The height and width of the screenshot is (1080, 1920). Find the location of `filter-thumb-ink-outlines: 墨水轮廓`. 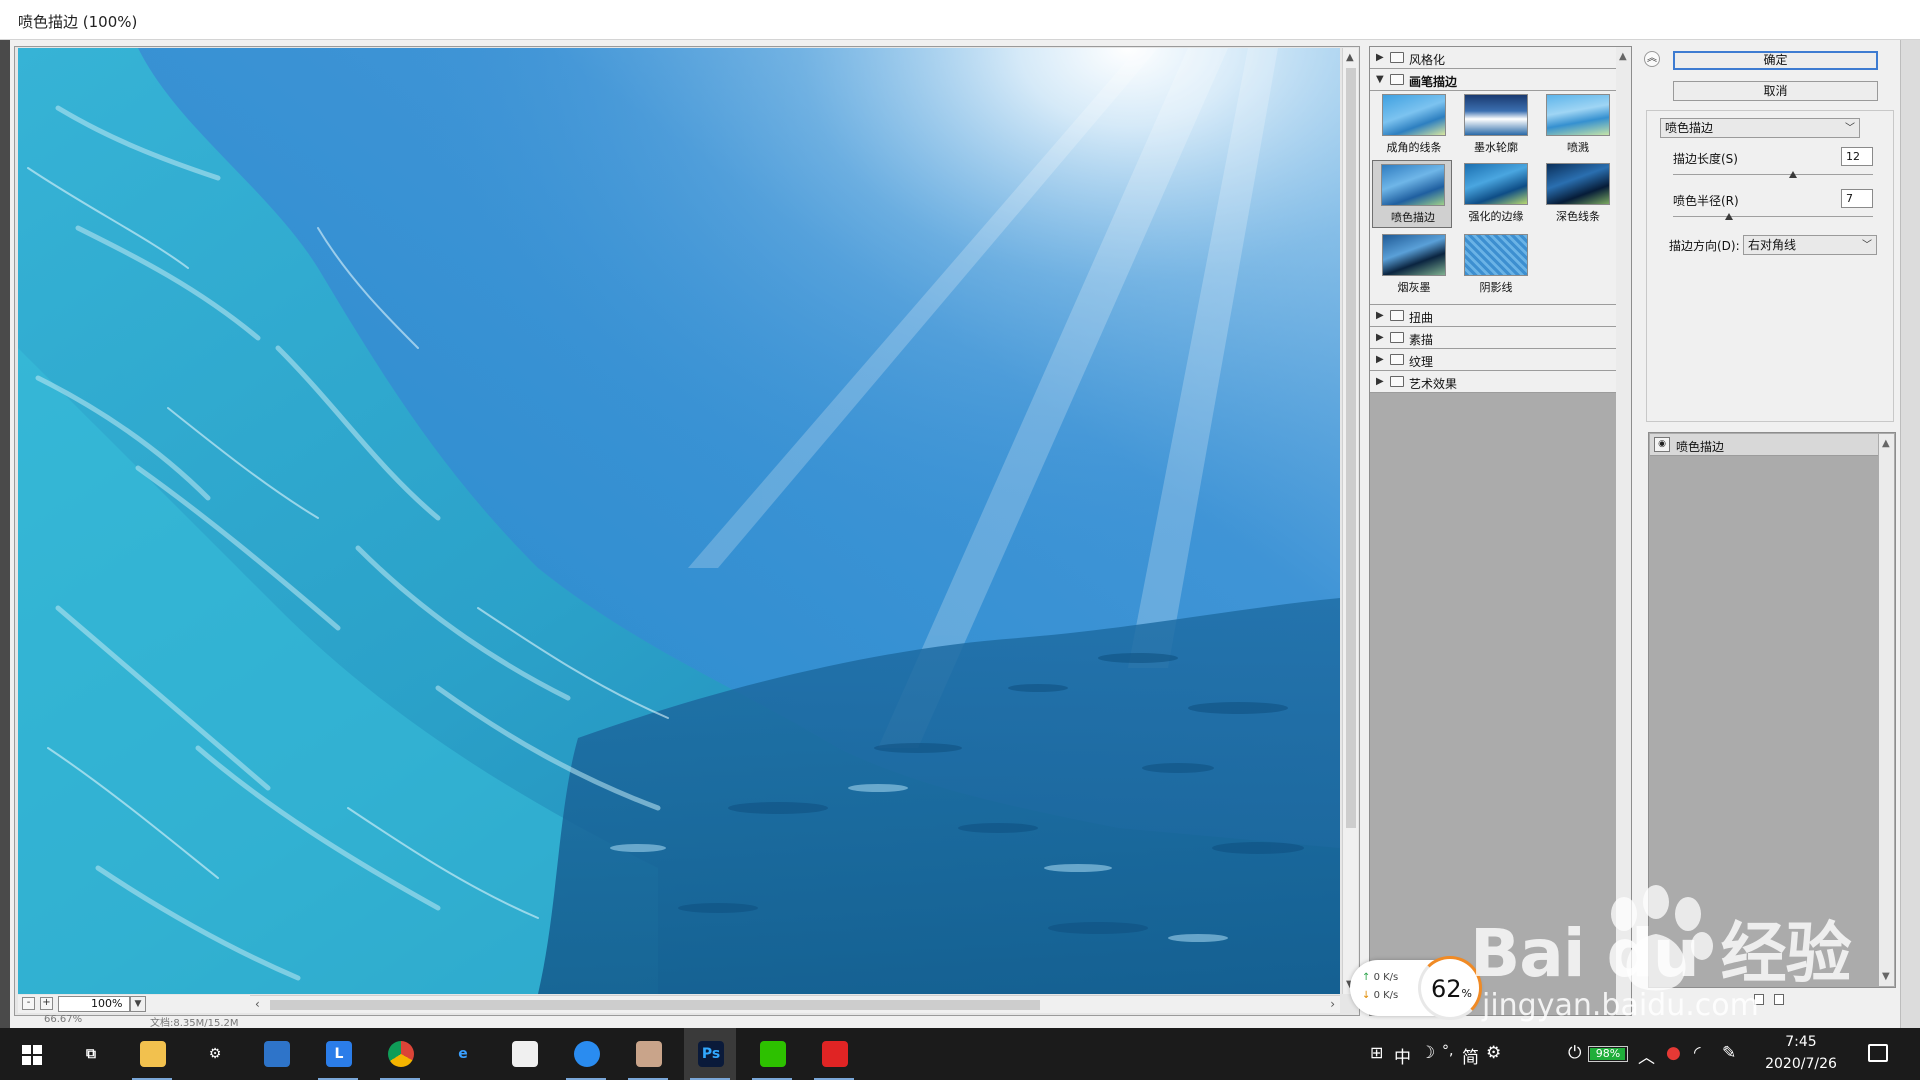

filter-thumb-ink-outlines: 墨水轮廓 is located at coordinates (1496, 125).